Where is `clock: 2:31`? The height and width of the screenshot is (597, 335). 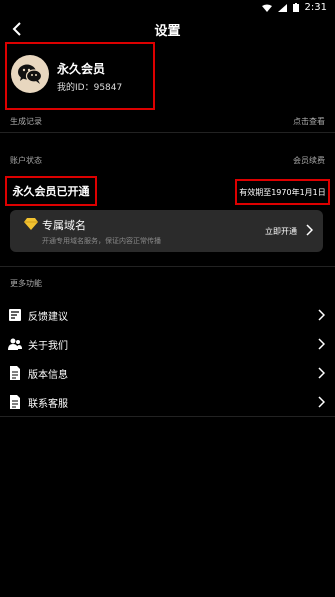
clock: 2:31 is located at coordinates (315, 7).